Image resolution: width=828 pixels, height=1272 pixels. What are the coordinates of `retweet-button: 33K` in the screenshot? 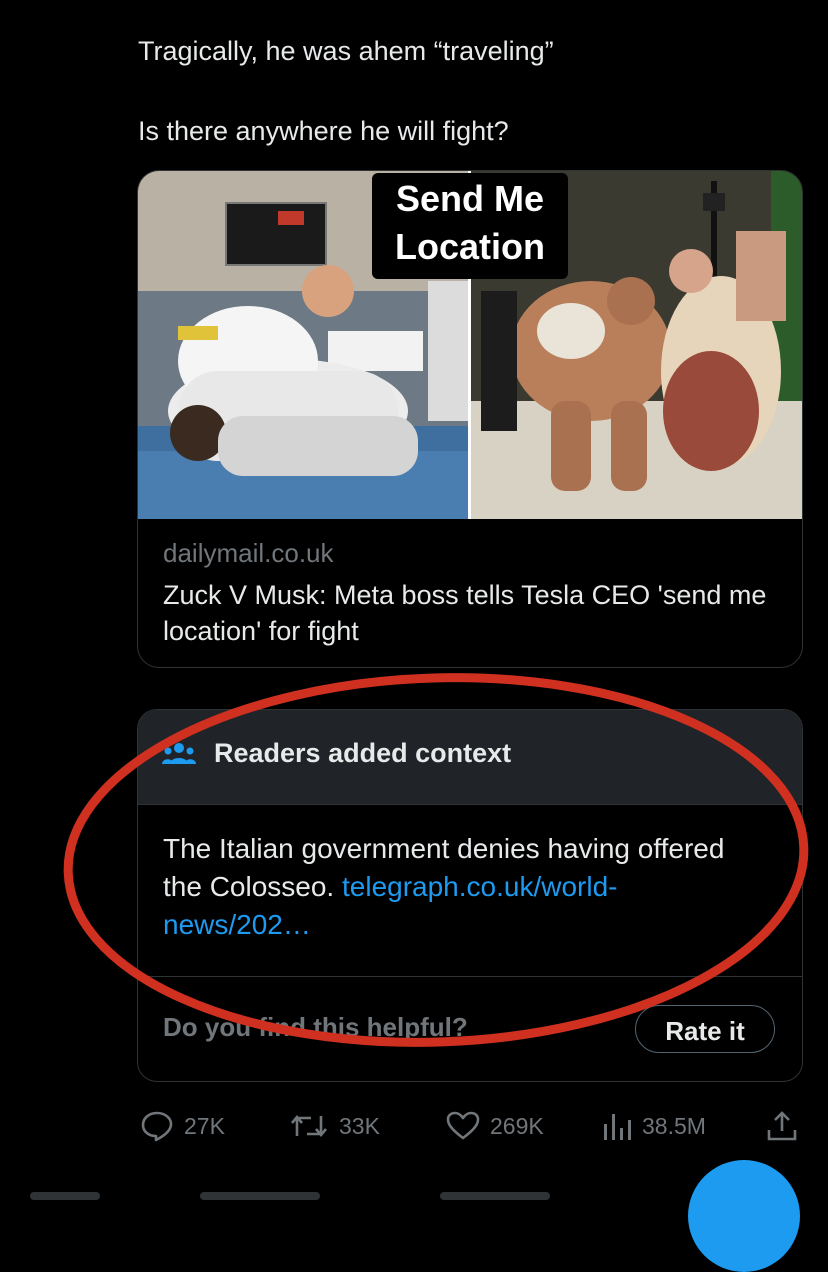 It's located at (334, 1126).